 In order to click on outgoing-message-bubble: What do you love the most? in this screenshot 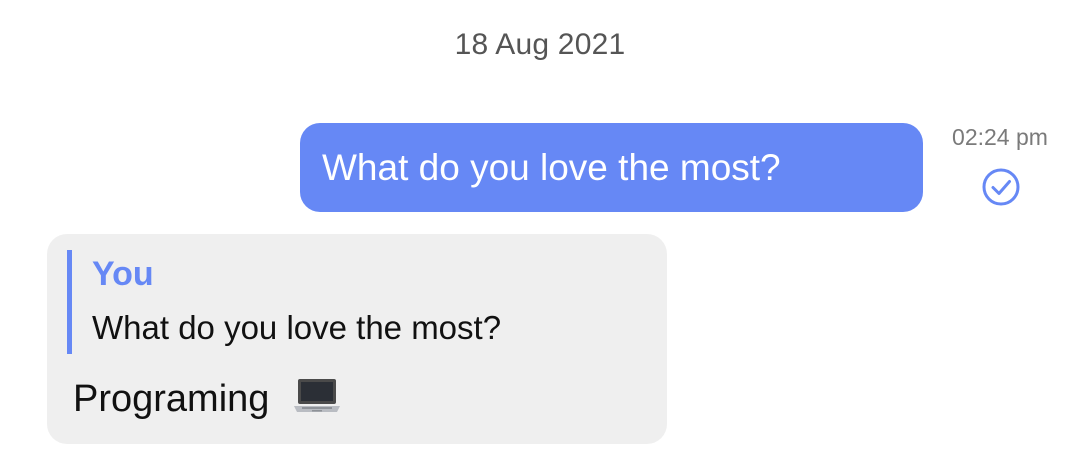, I will do `click(611, 167)`.